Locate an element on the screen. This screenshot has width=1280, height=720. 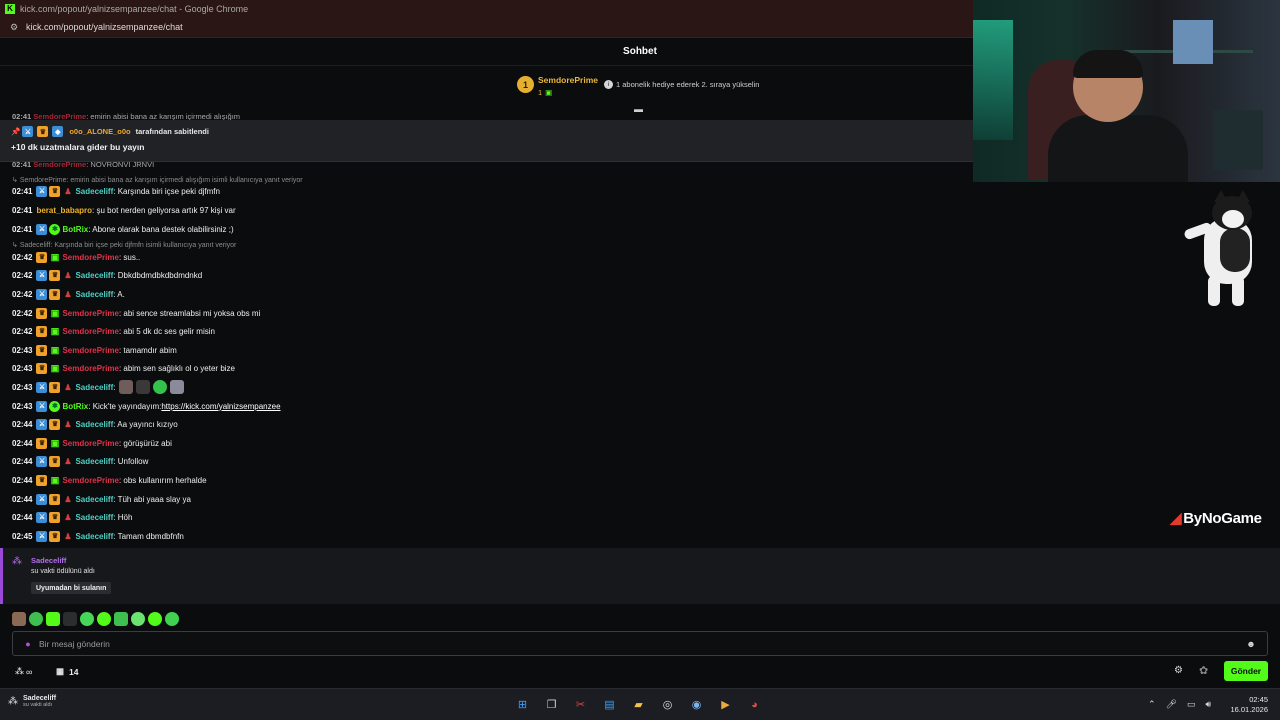
collapse-handle-icon: ▬ is located at coordinates (638, 109).